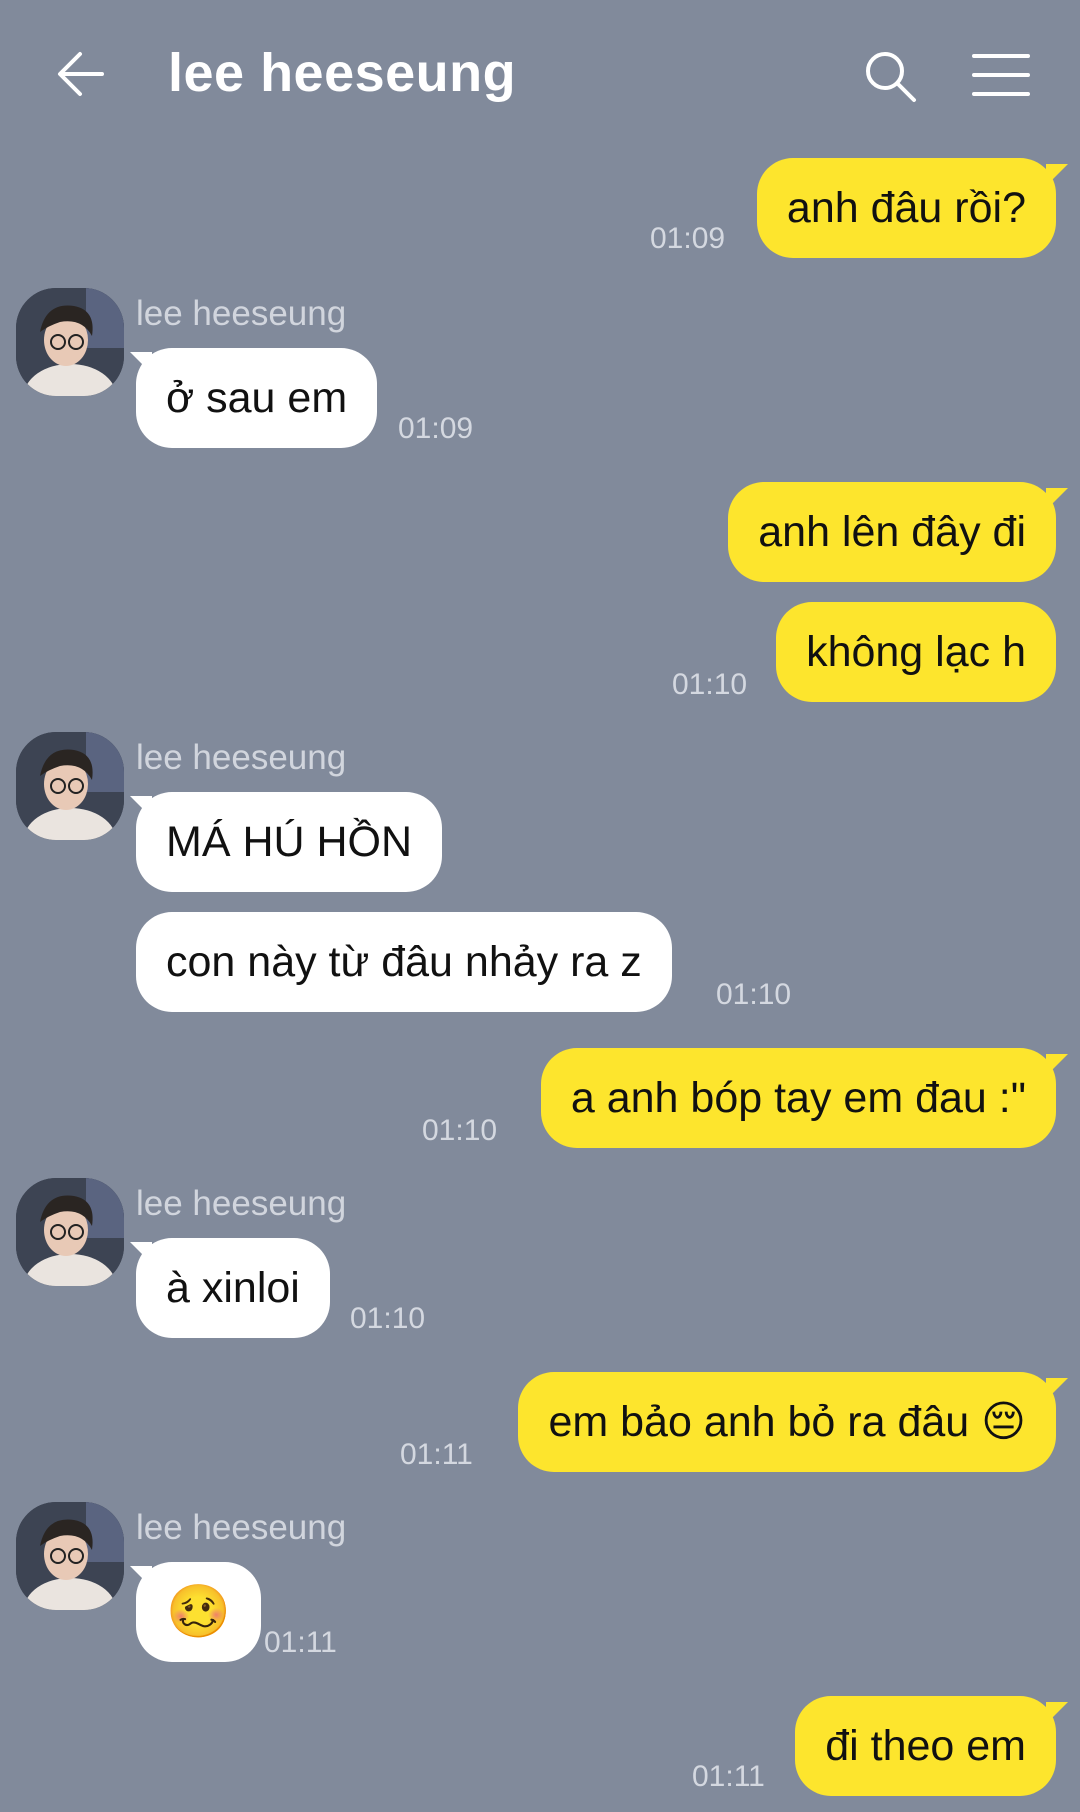 The width and height of the screenshot is (1080, 1812). What do you see at coordinates (233, 1288) in the screenshot?
I see `their-message-bubble: à xinloi` at bounding box center [233, 1288].